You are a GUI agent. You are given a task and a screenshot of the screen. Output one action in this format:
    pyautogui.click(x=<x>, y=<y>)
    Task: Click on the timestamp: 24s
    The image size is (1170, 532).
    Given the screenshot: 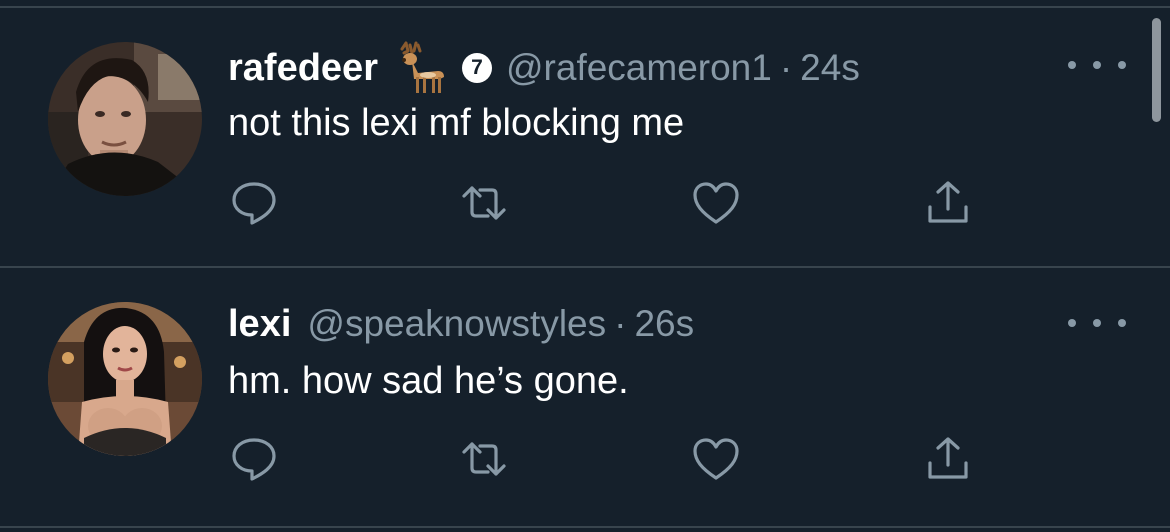 What is the action you would take?
    pyautogui.click(x=830, y=68)
    